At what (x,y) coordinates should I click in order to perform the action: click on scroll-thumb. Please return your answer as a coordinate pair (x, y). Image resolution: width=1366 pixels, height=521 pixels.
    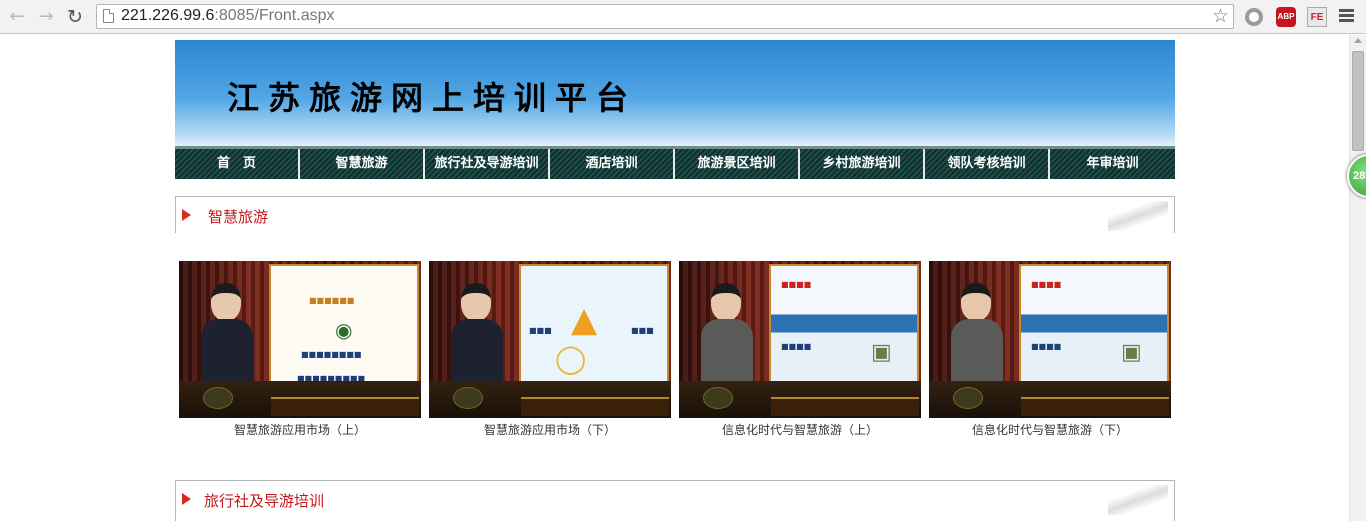
    Looking at the image, I should click on (1358, 101).